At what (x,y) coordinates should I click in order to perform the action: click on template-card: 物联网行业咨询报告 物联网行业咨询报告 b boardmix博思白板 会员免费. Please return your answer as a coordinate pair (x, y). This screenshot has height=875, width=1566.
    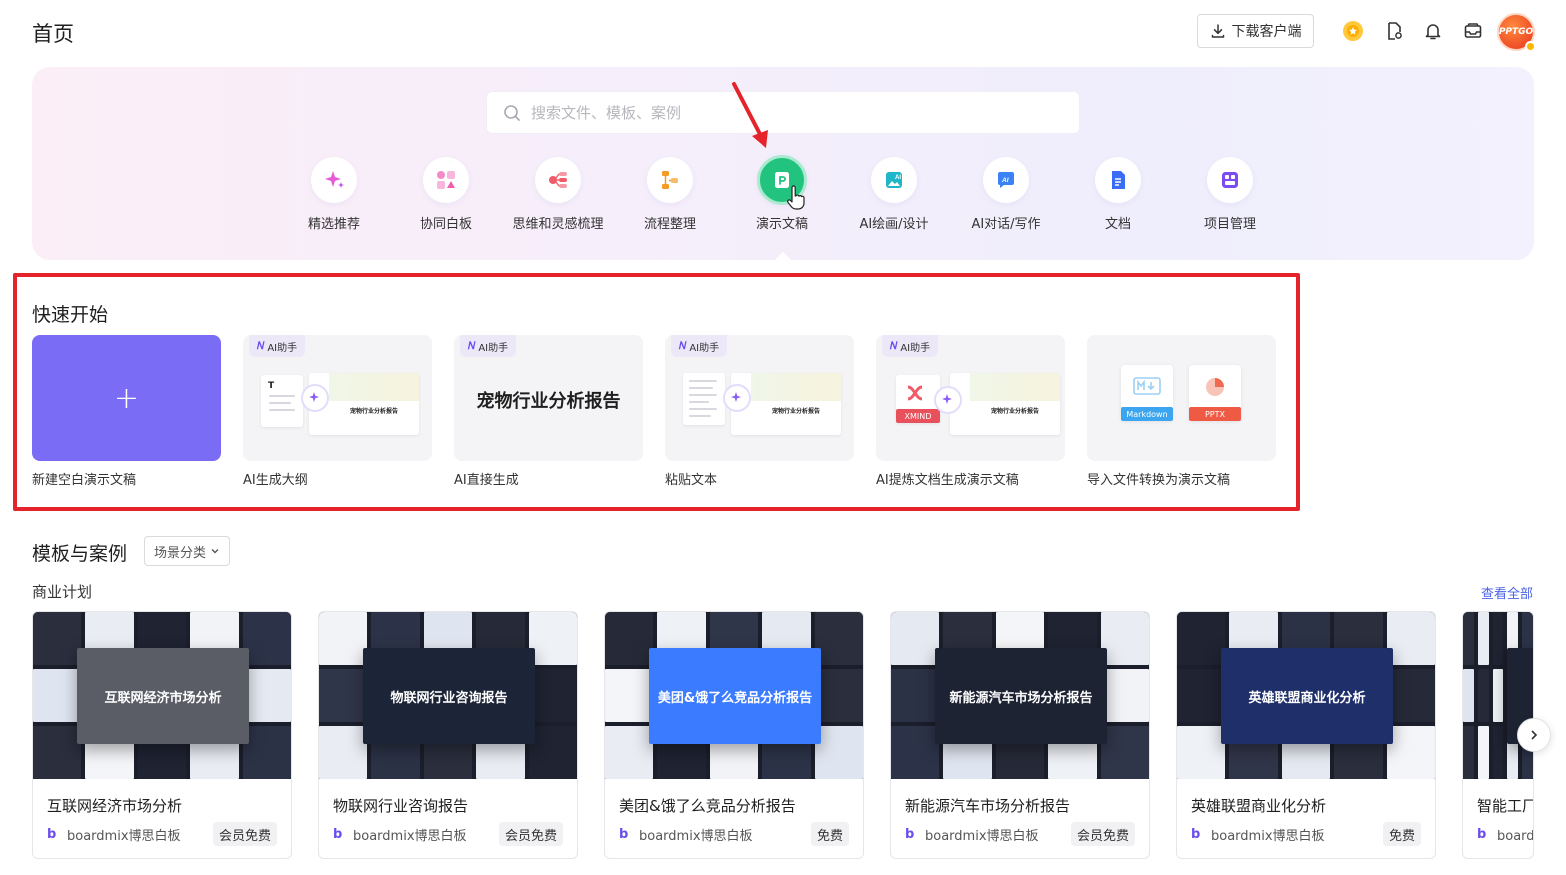
    Looking at the image, I should click on (448, 735).